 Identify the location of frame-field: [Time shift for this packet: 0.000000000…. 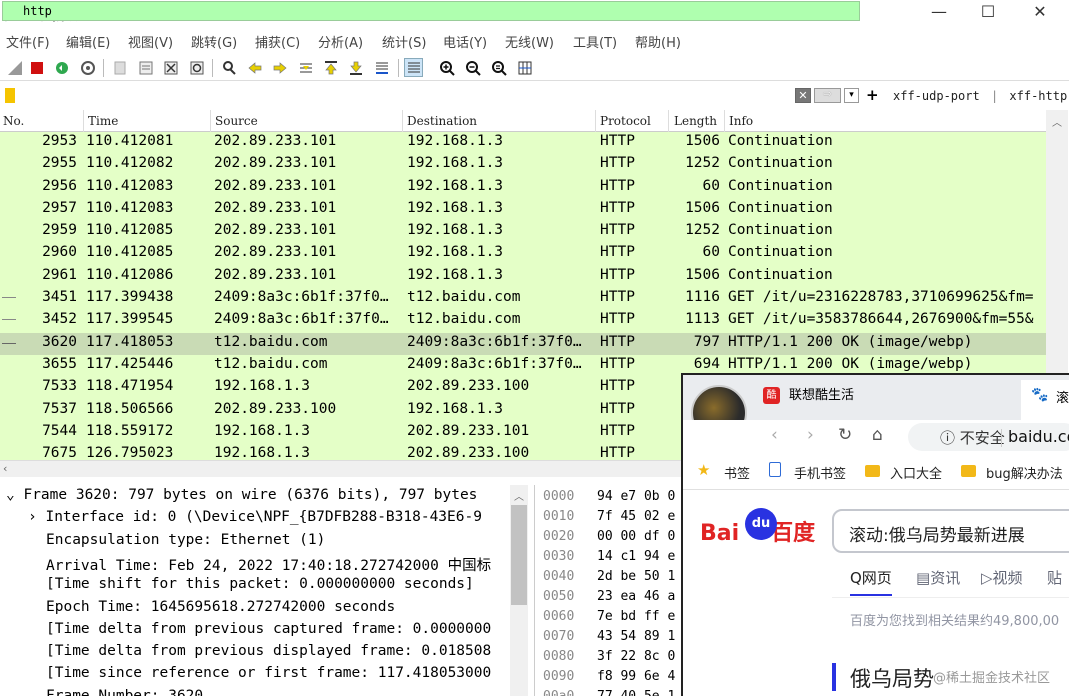
(260, 587).